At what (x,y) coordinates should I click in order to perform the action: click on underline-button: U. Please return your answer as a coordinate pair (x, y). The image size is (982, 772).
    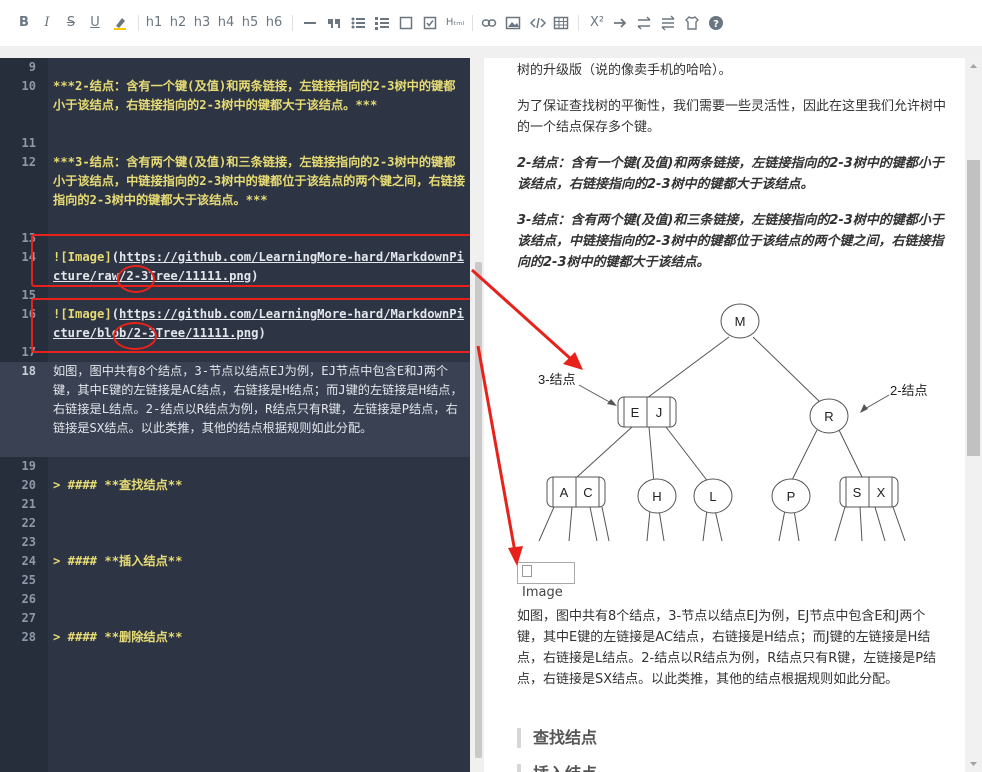
    Looking at the image, I should click on (95, 23).